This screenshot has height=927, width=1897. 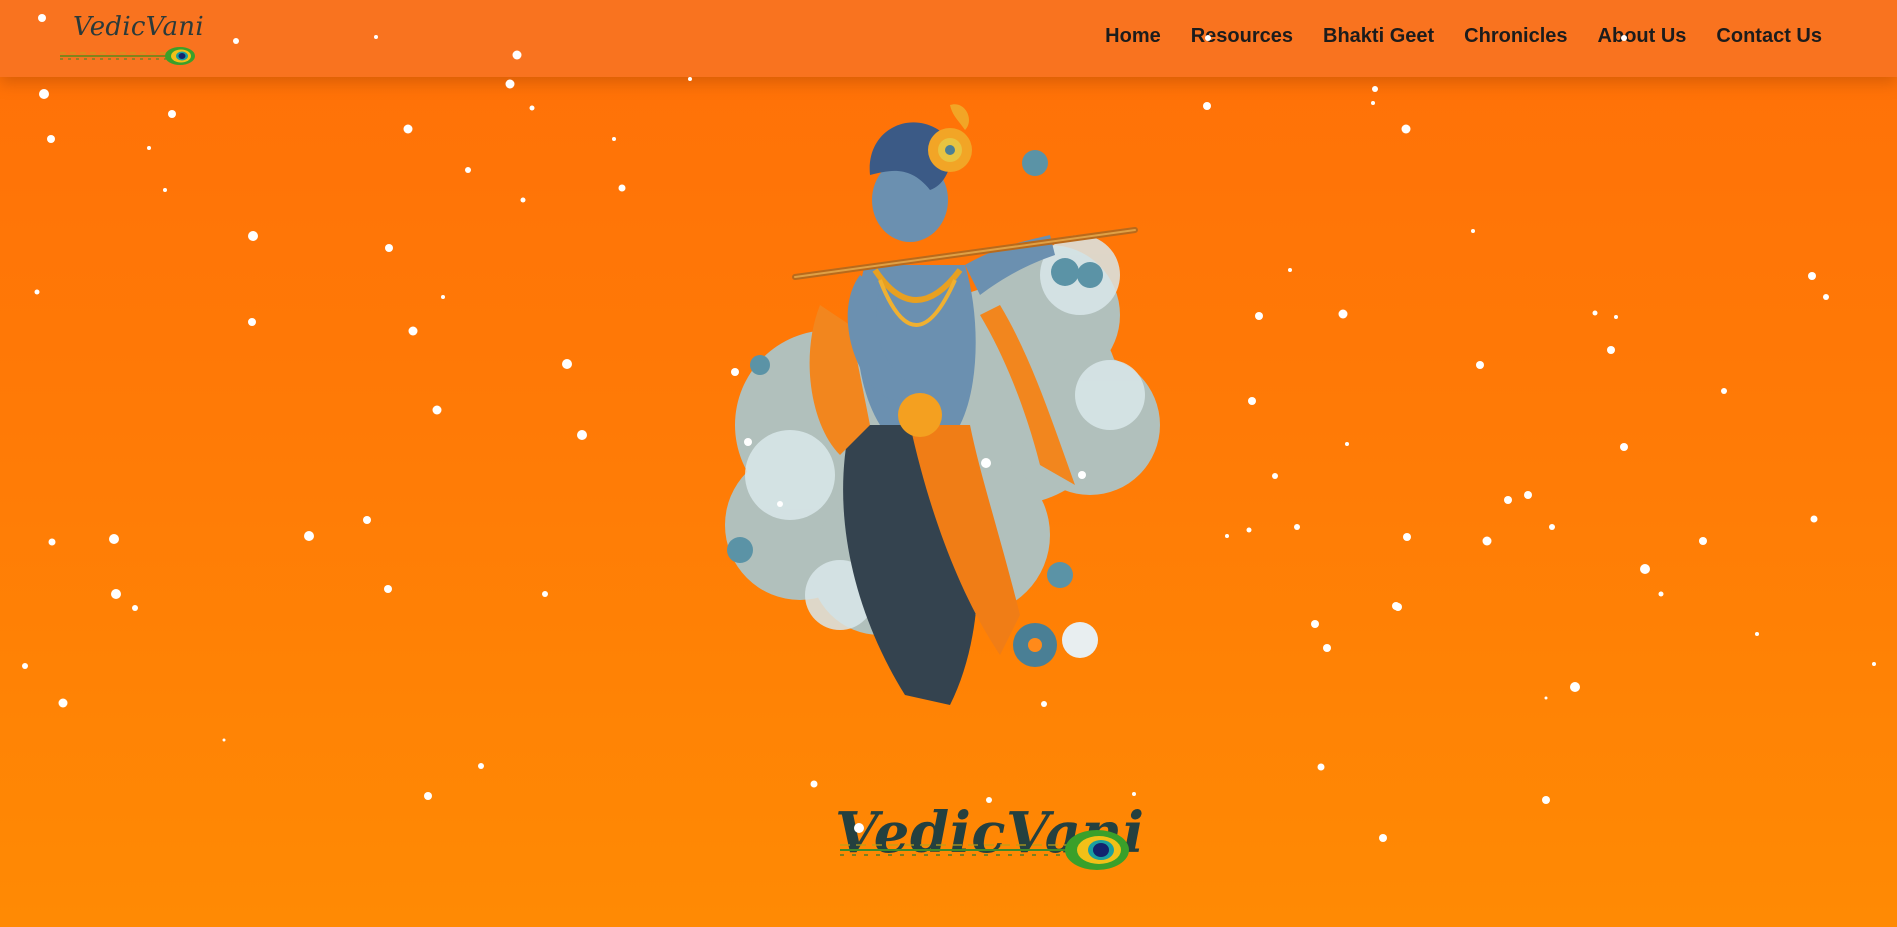 I want to click on nav-chronicles-link: Chronicles, so click(x=1515, y=36).